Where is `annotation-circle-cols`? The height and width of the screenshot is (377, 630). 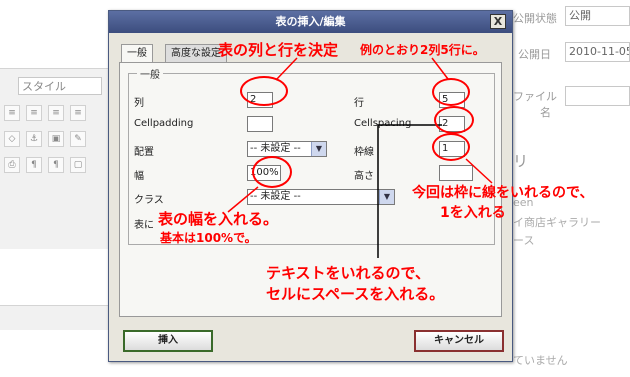 annotation-circle-cols is located at coordinates (264, 91).